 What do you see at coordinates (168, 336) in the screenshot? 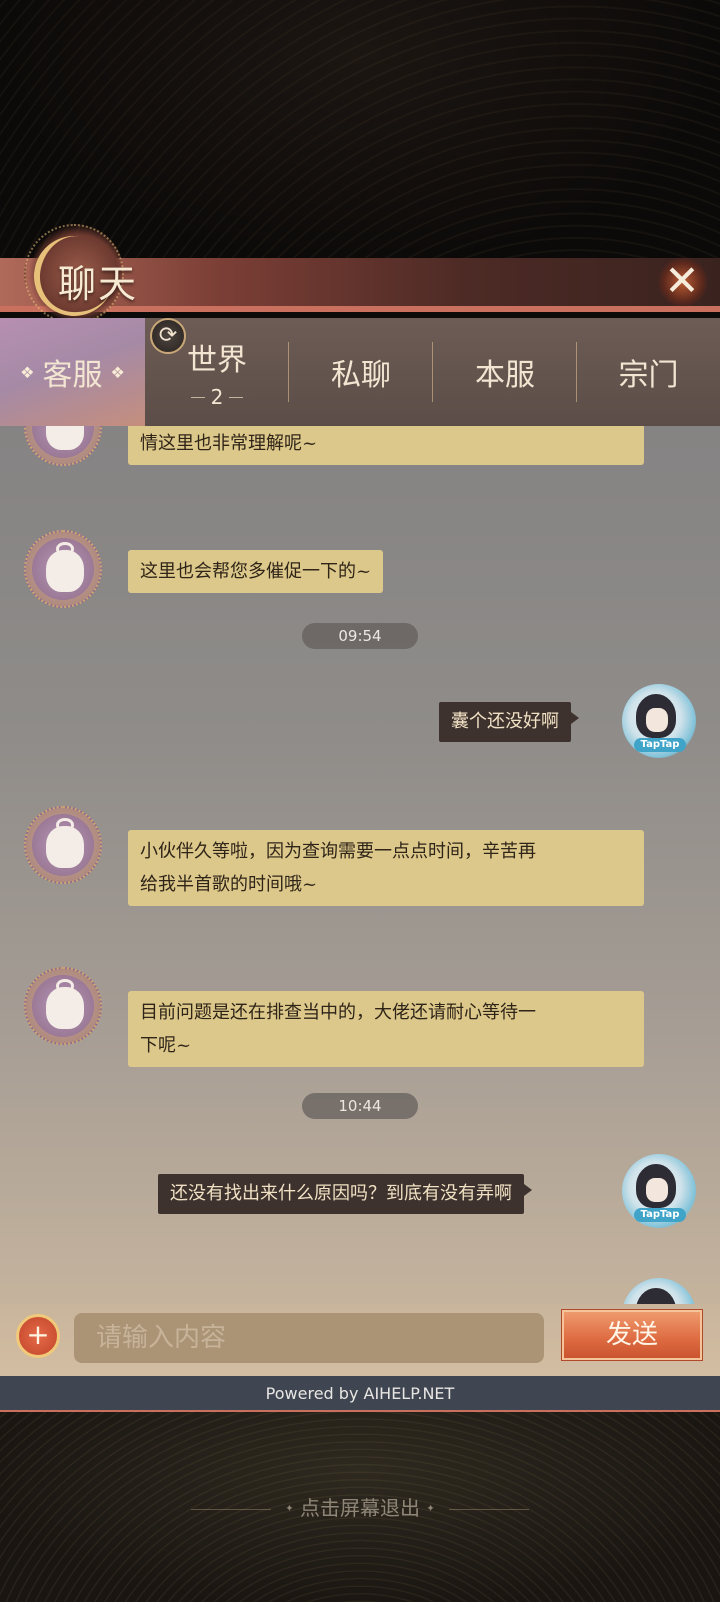
I see `refresh-icon: ⟳` at bounding box center [168, 336].